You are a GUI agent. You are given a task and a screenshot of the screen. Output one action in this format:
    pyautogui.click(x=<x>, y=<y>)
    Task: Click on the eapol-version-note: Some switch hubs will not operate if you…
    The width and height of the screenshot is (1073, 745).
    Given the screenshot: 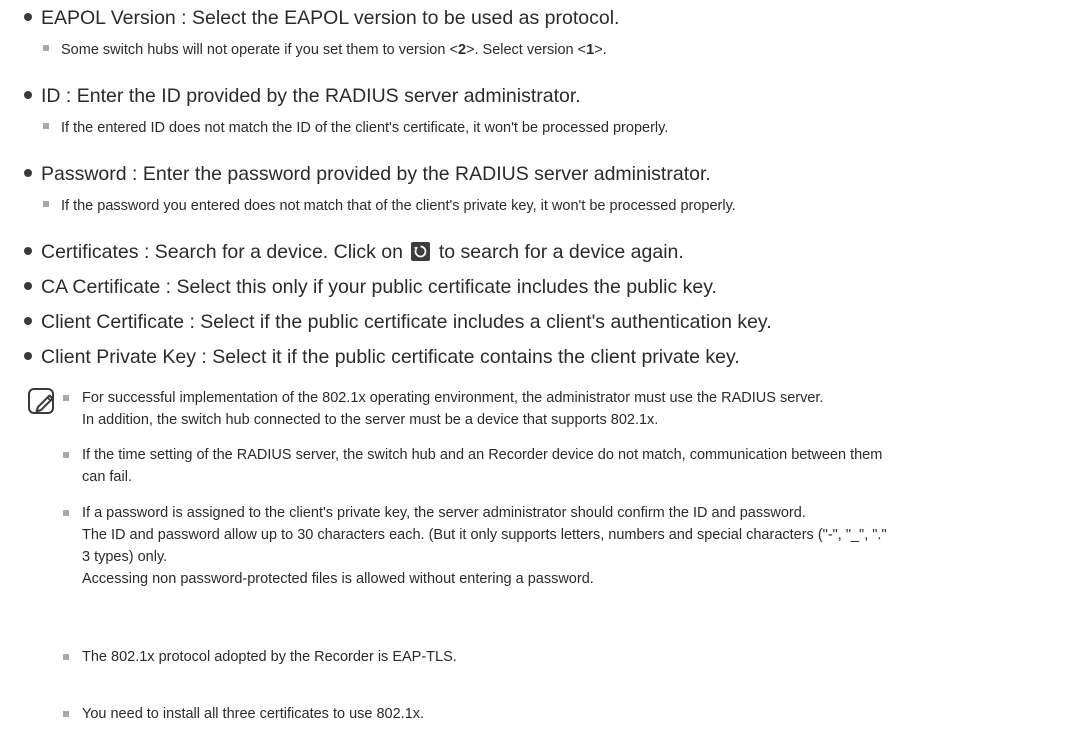 What is the action you would take?
    pyautogui.click(x=325, y=50)
    